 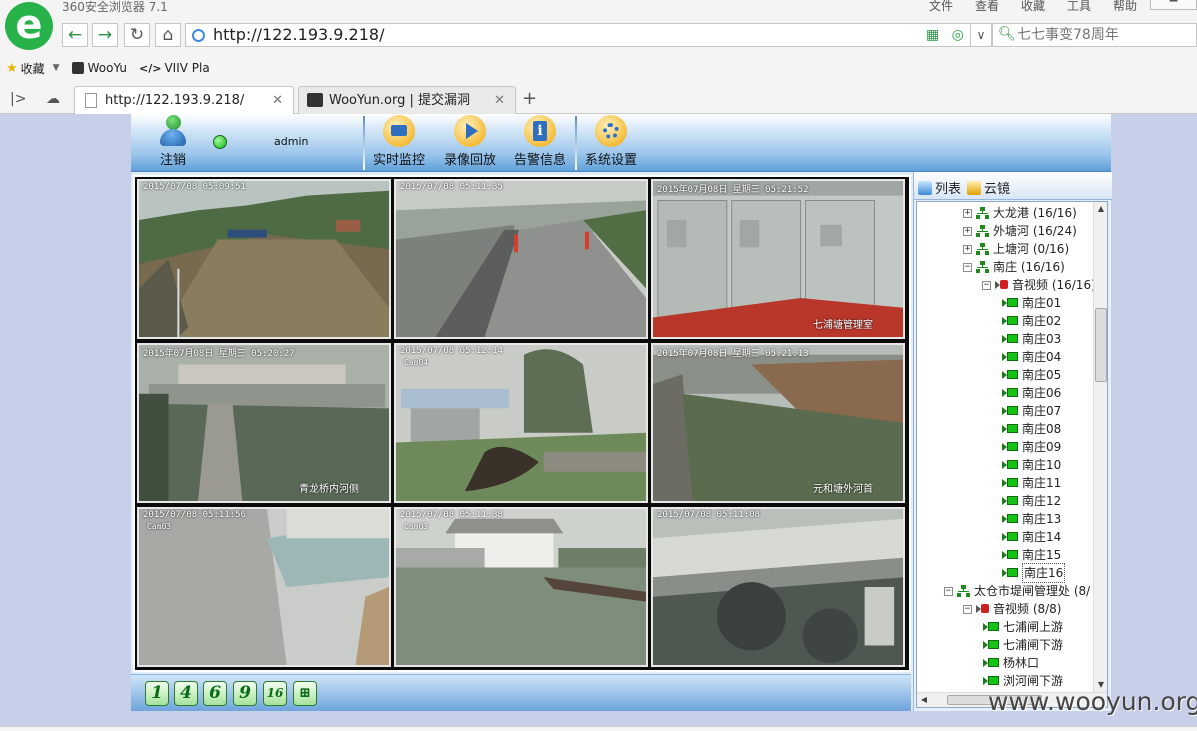 I want to click on refresh-button: ↻, so click(x=137, y=35).